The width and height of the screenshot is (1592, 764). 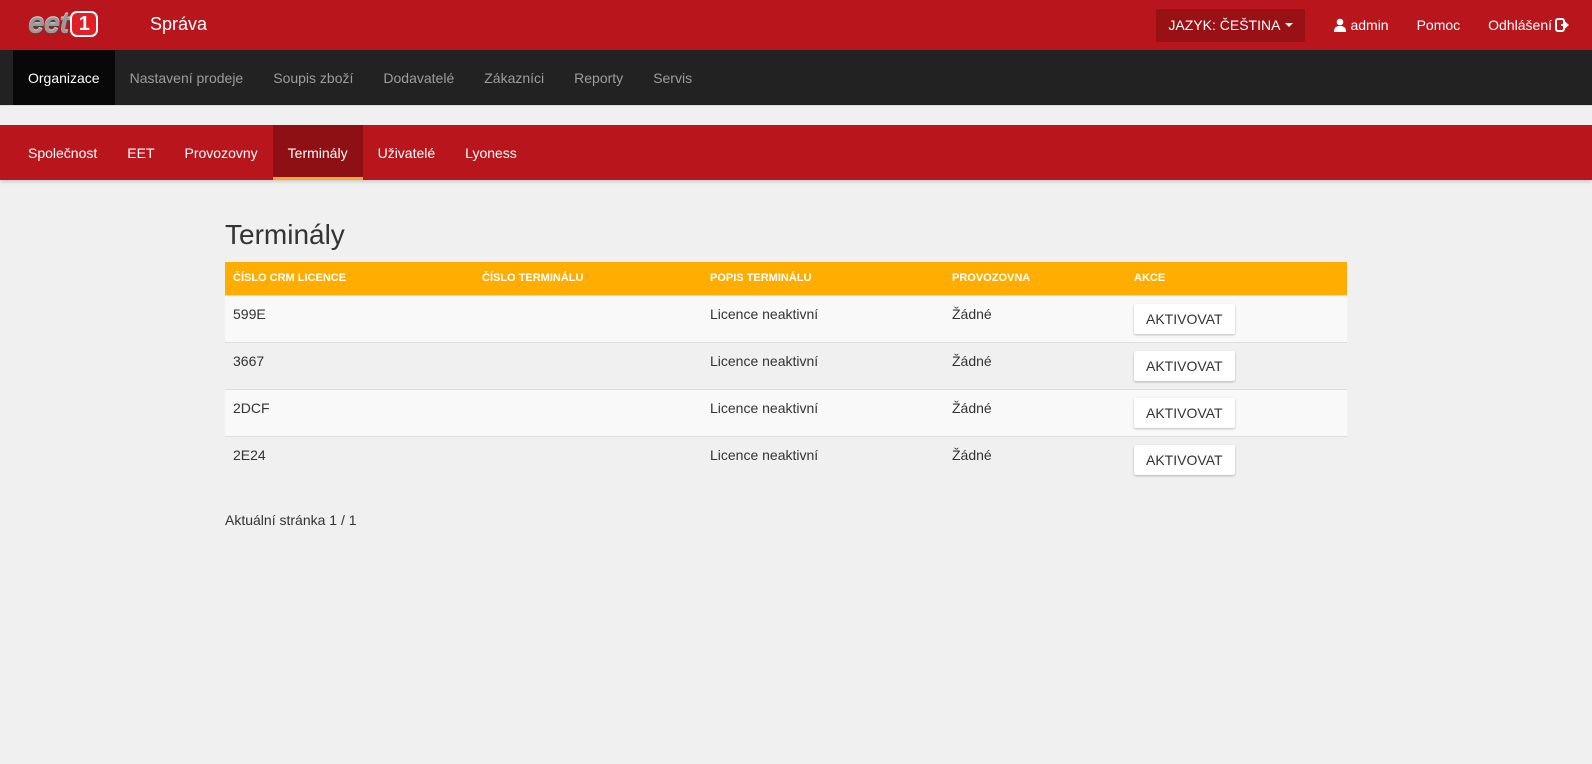 I want to click on sub-nav-label: Provozovny, so click(x=221, y=152).